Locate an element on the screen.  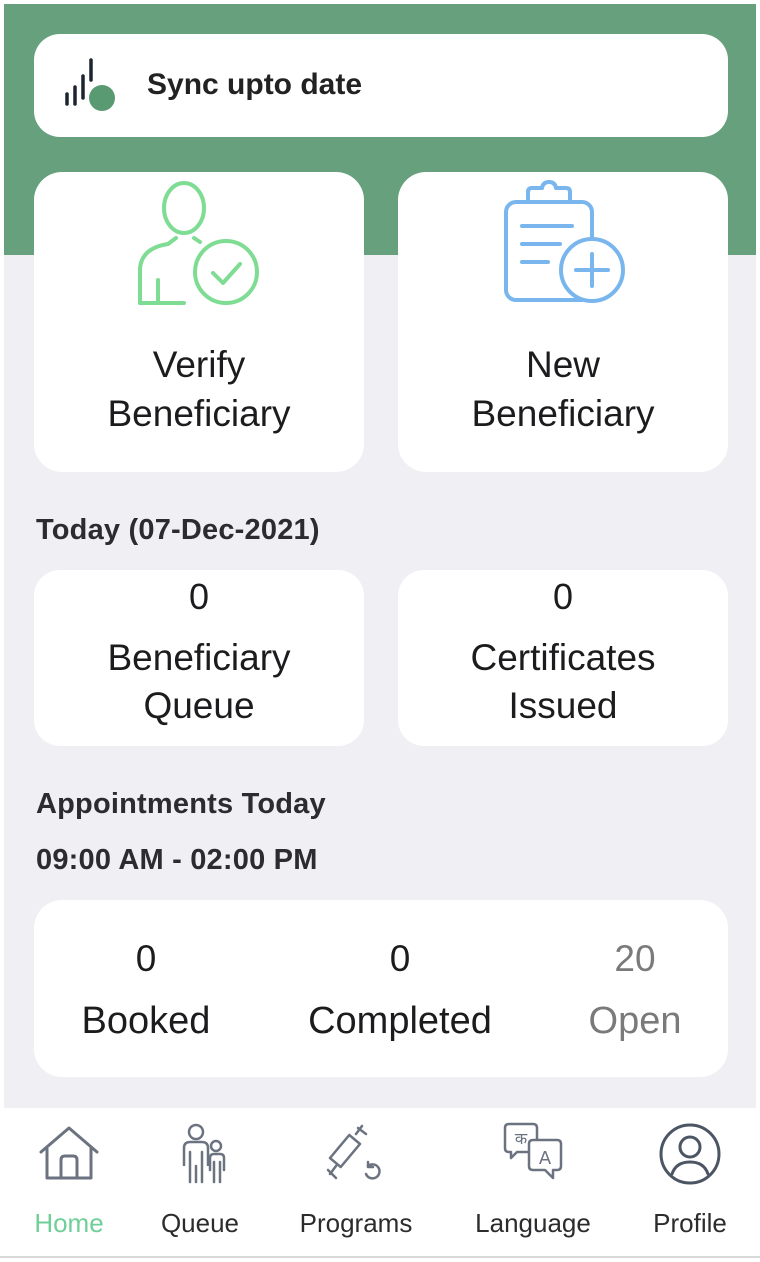
beneficiary-queue-card: 0 Beneficiary Queue is located at coordinates (199, 658).